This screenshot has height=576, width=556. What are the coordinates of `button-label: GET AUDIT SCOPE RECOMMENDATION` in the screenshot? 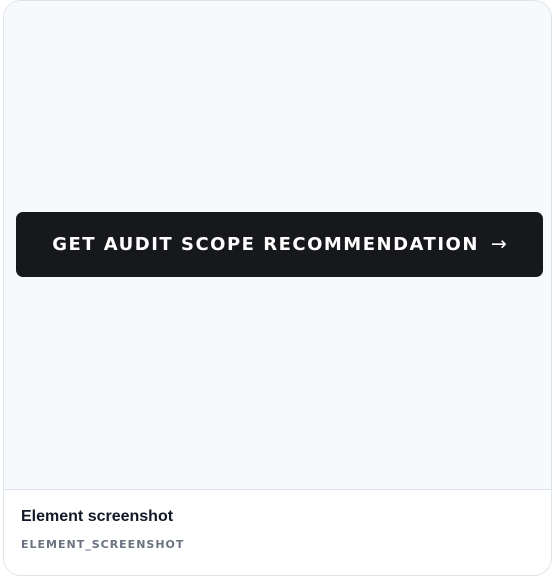 It's located at (265, 244).